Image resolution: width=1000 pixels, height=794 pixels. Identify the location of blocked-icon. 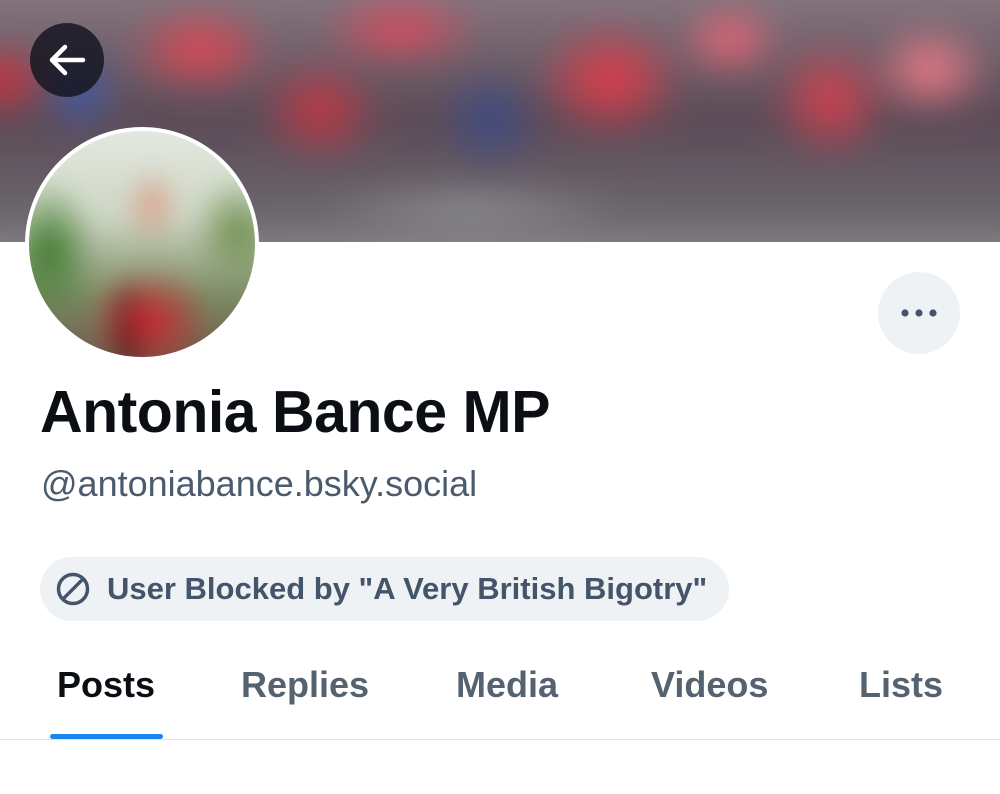
(73, 589).